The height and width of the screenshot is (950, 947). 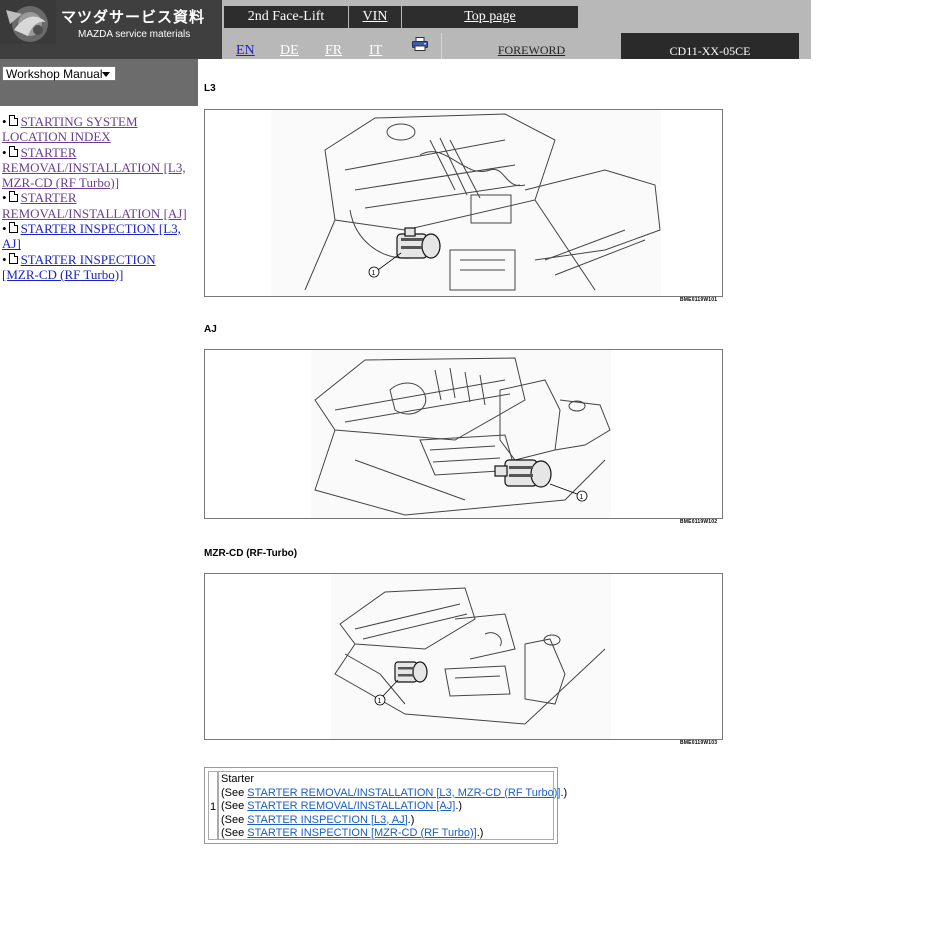 I want to click on section-title-l3: L3, so click(x=210, y=88).